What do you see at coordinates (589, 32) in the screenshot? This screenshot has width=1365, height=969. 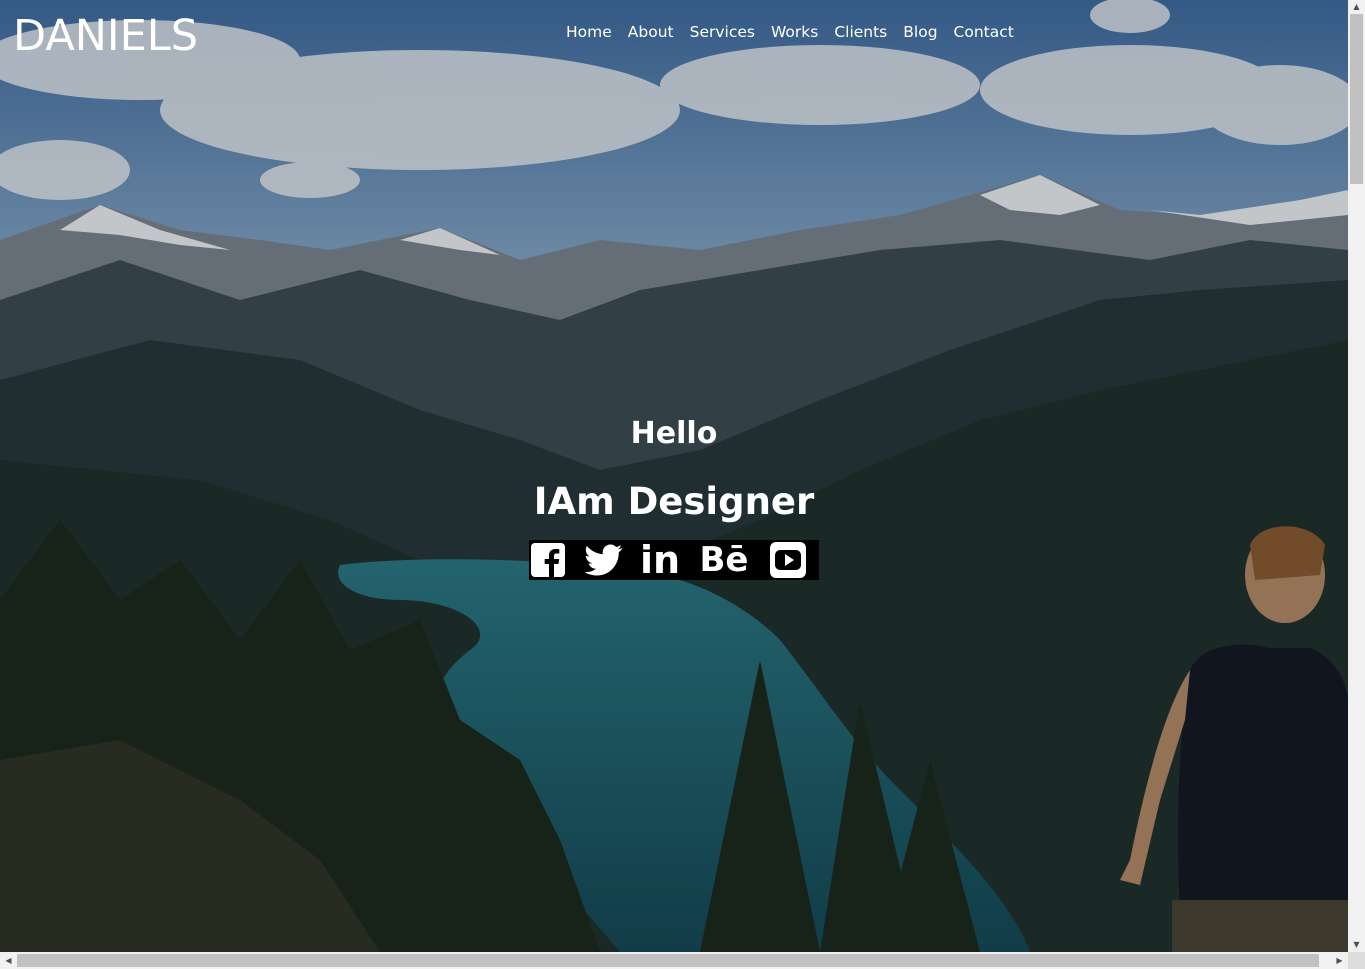 I see `nav-item-home: Home` at bounding box center [589, 32].